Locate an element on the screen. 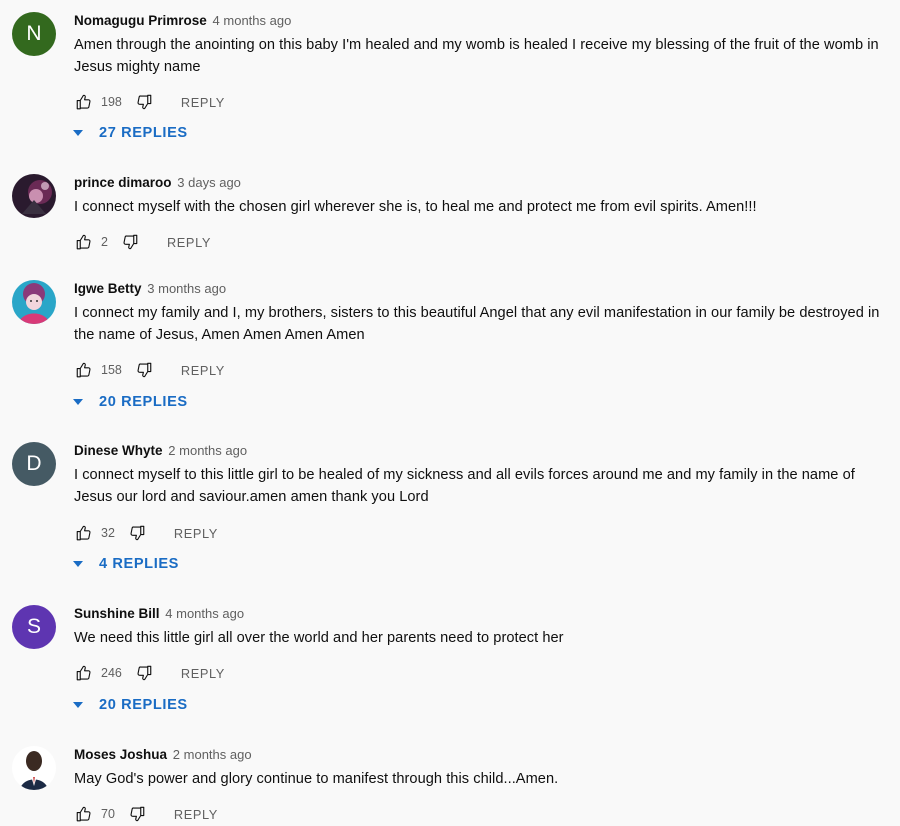 This screenshot has width=900, height=826. like-count: 2 is located at coordinates (104, 242).